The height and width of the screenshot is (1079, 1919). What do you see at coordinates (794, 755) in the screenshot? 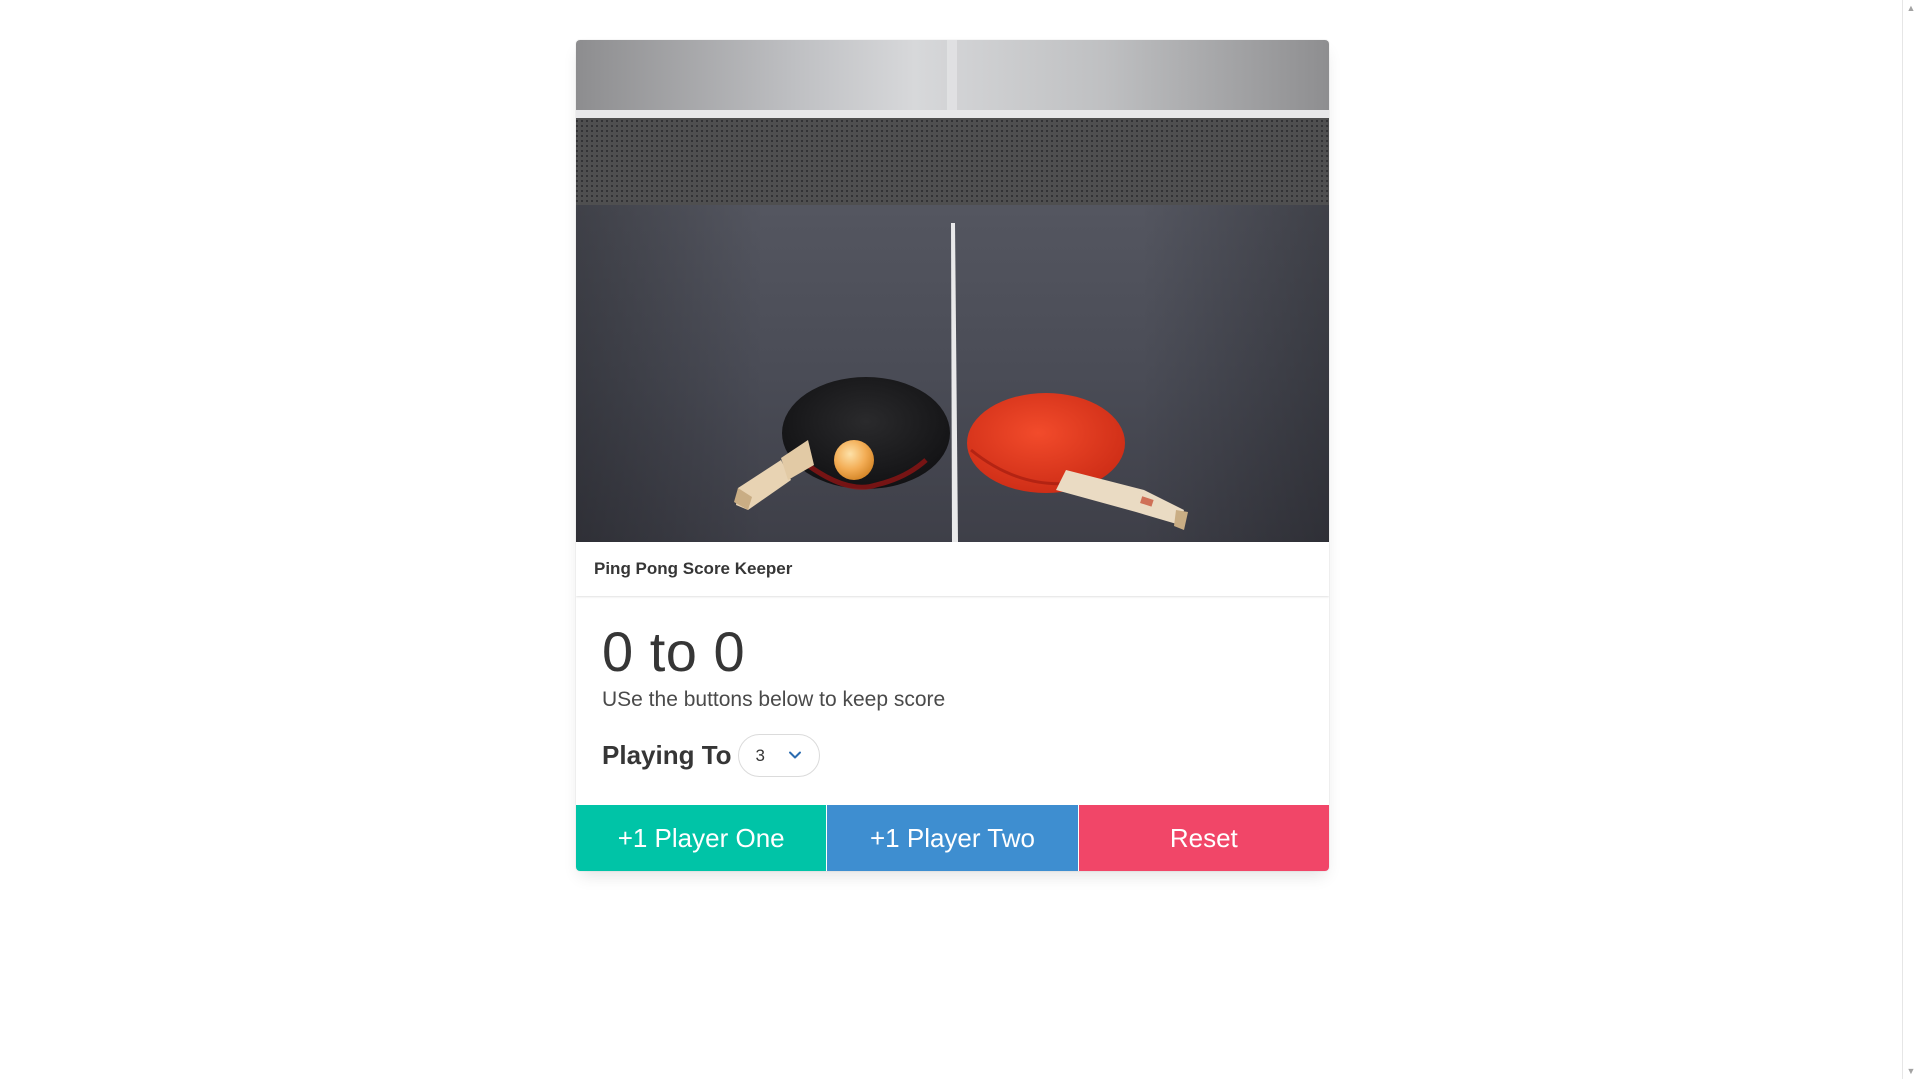
I see `chevron-down-icon` at bounding box center [794, 755].